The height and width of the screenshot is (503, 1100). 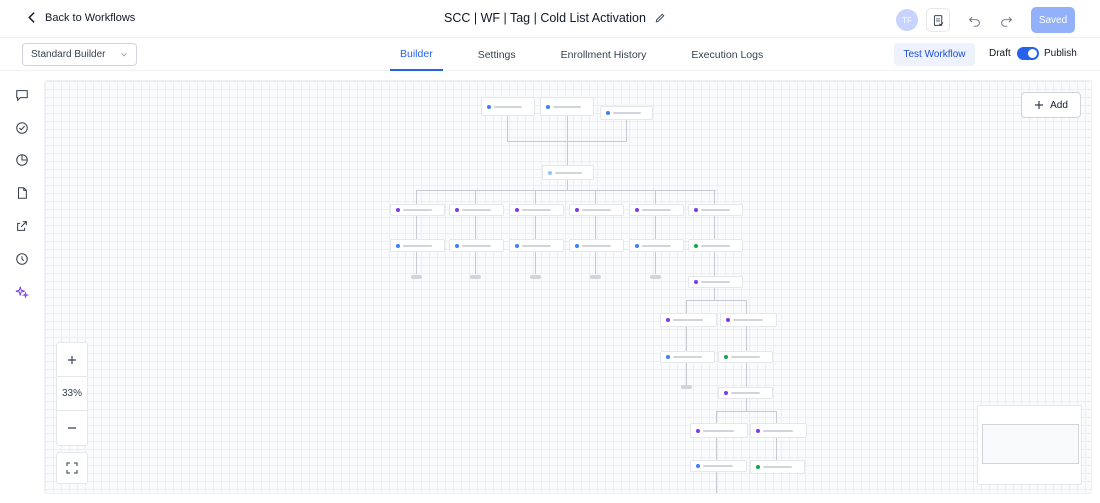 What do you see at coordinates (72, 360) in the screenshot?
I see `zoom-in-button` at bounding box center [72, 360].